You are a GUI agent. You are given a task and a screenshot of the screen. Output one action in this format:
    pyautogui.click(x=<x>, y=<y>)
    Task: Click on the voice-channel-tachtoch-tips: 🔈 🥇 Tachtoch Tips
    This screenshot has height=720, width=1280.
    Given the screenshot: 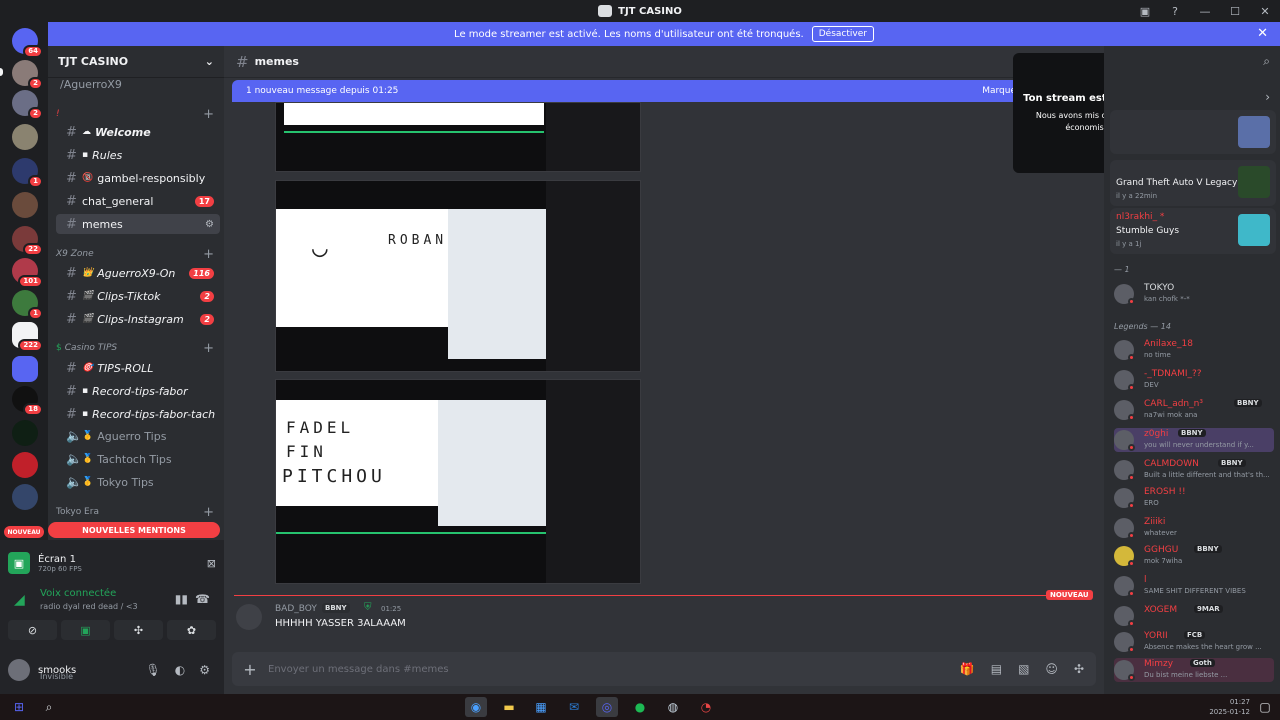 What is the action you would take?
    pyautogui.click(x=138, y=459)
    